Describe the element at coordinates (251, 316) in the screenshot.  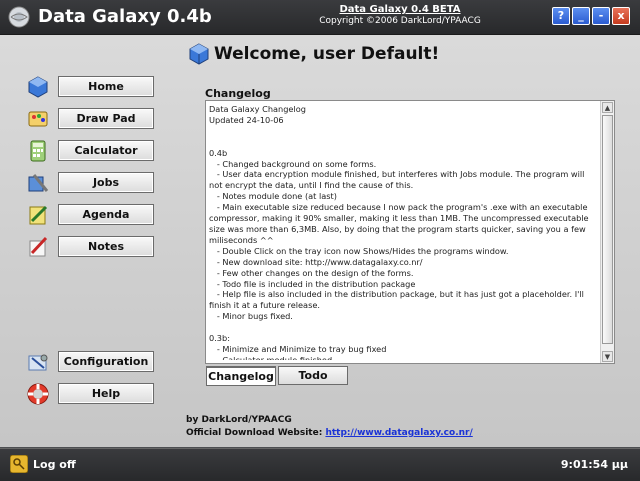
I see `changelog-line: - Minor bugs fixed.` at that location.